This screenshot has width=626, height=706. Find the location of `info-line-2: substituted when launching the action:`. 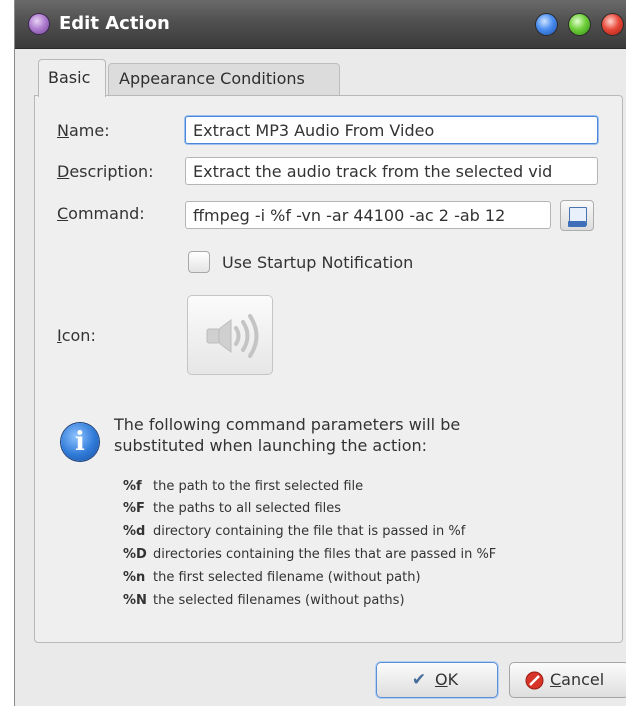

info-line-2: substituted when launching the action: is located at coordinates (271, 445).